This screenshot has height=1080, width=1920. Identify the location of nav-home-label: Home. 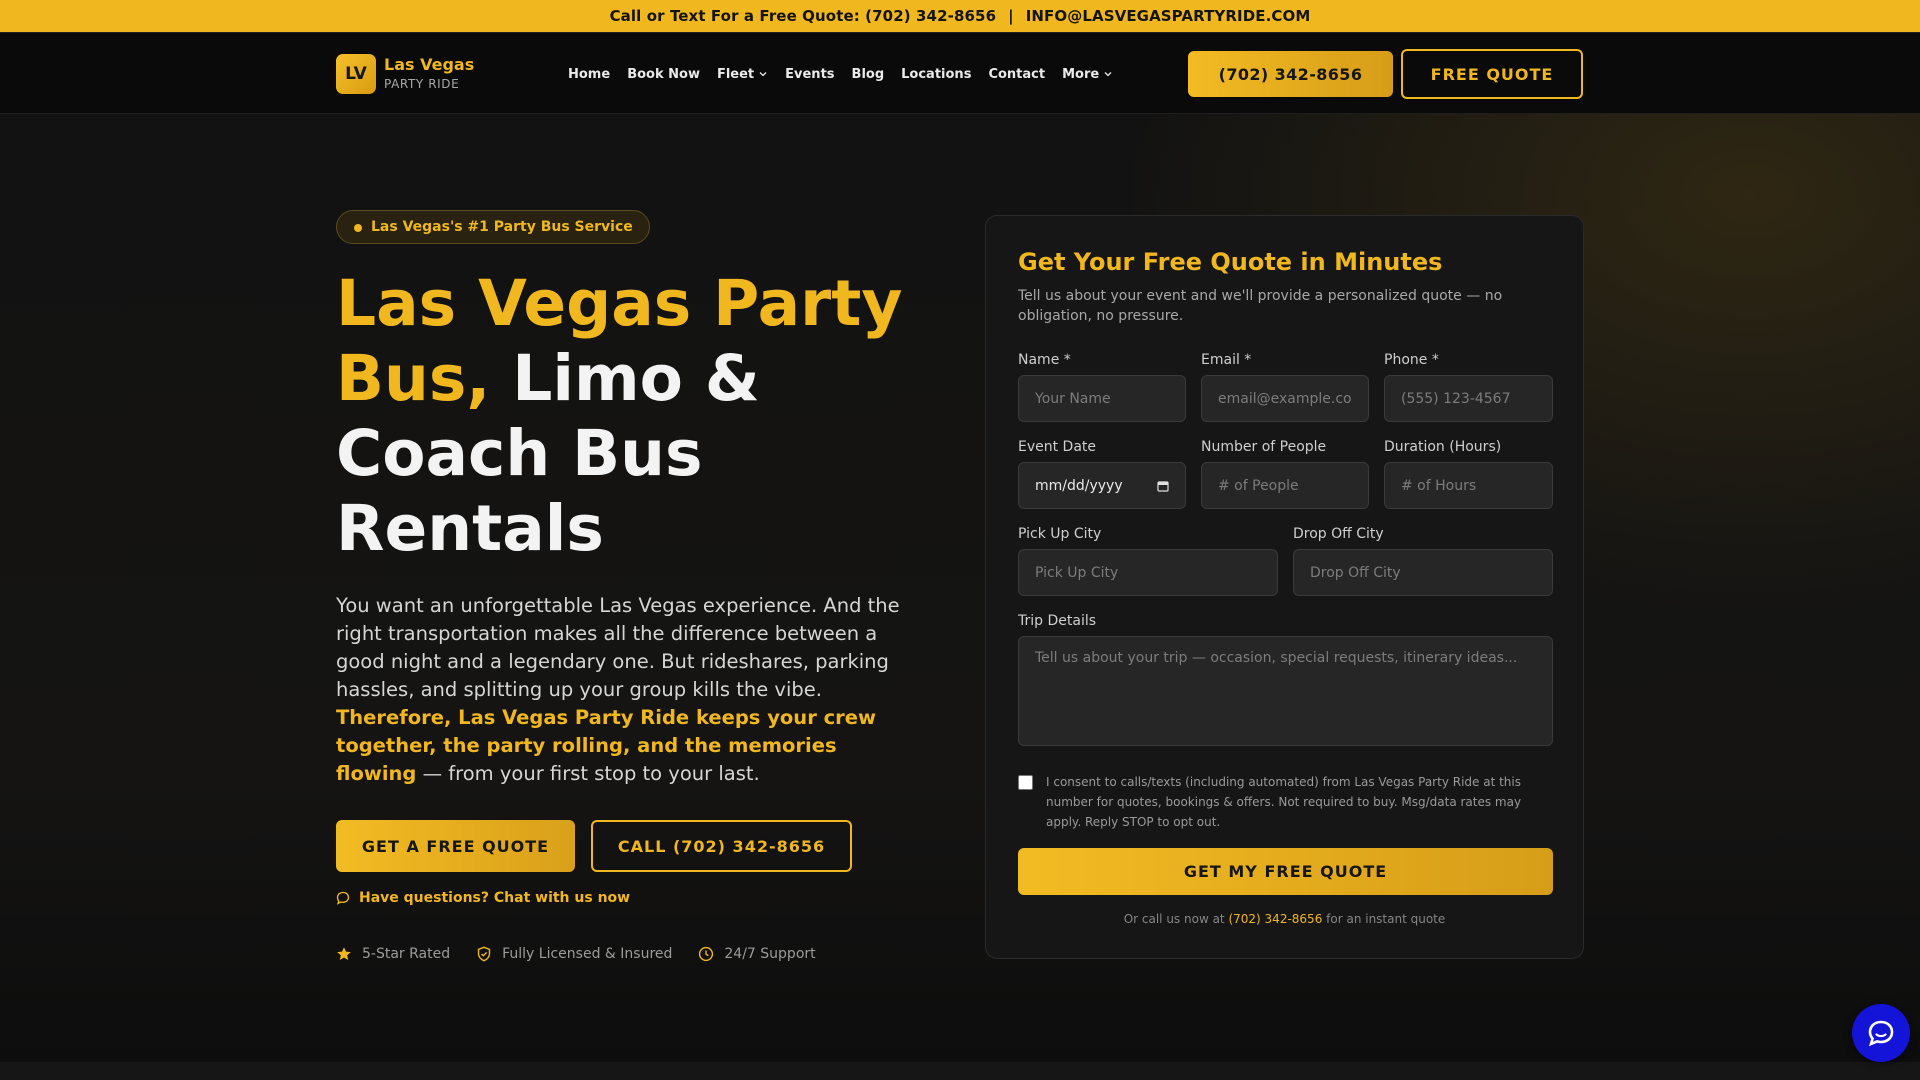
(589, 74).